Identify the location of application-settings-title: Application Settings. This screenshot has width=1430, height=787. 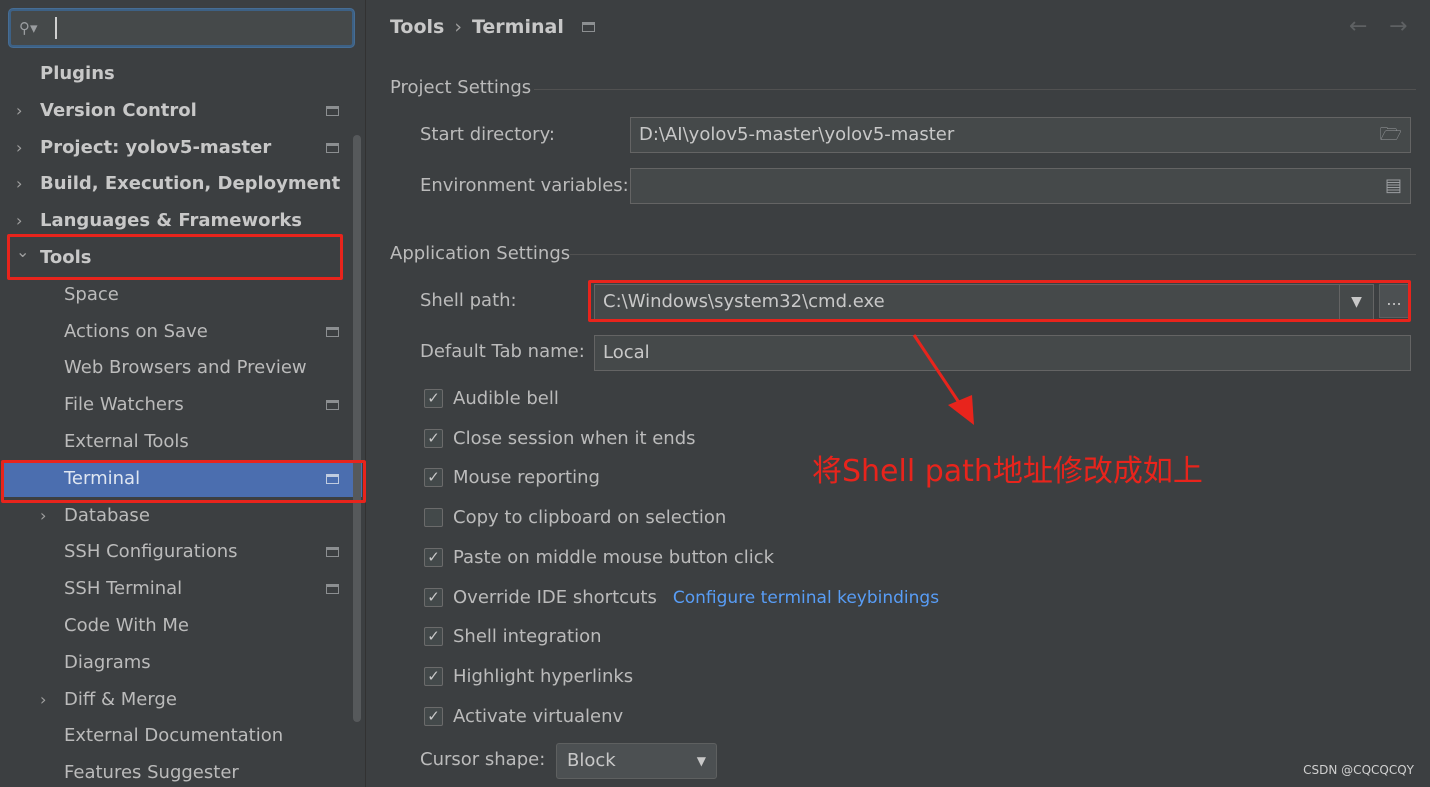
(480, 253).